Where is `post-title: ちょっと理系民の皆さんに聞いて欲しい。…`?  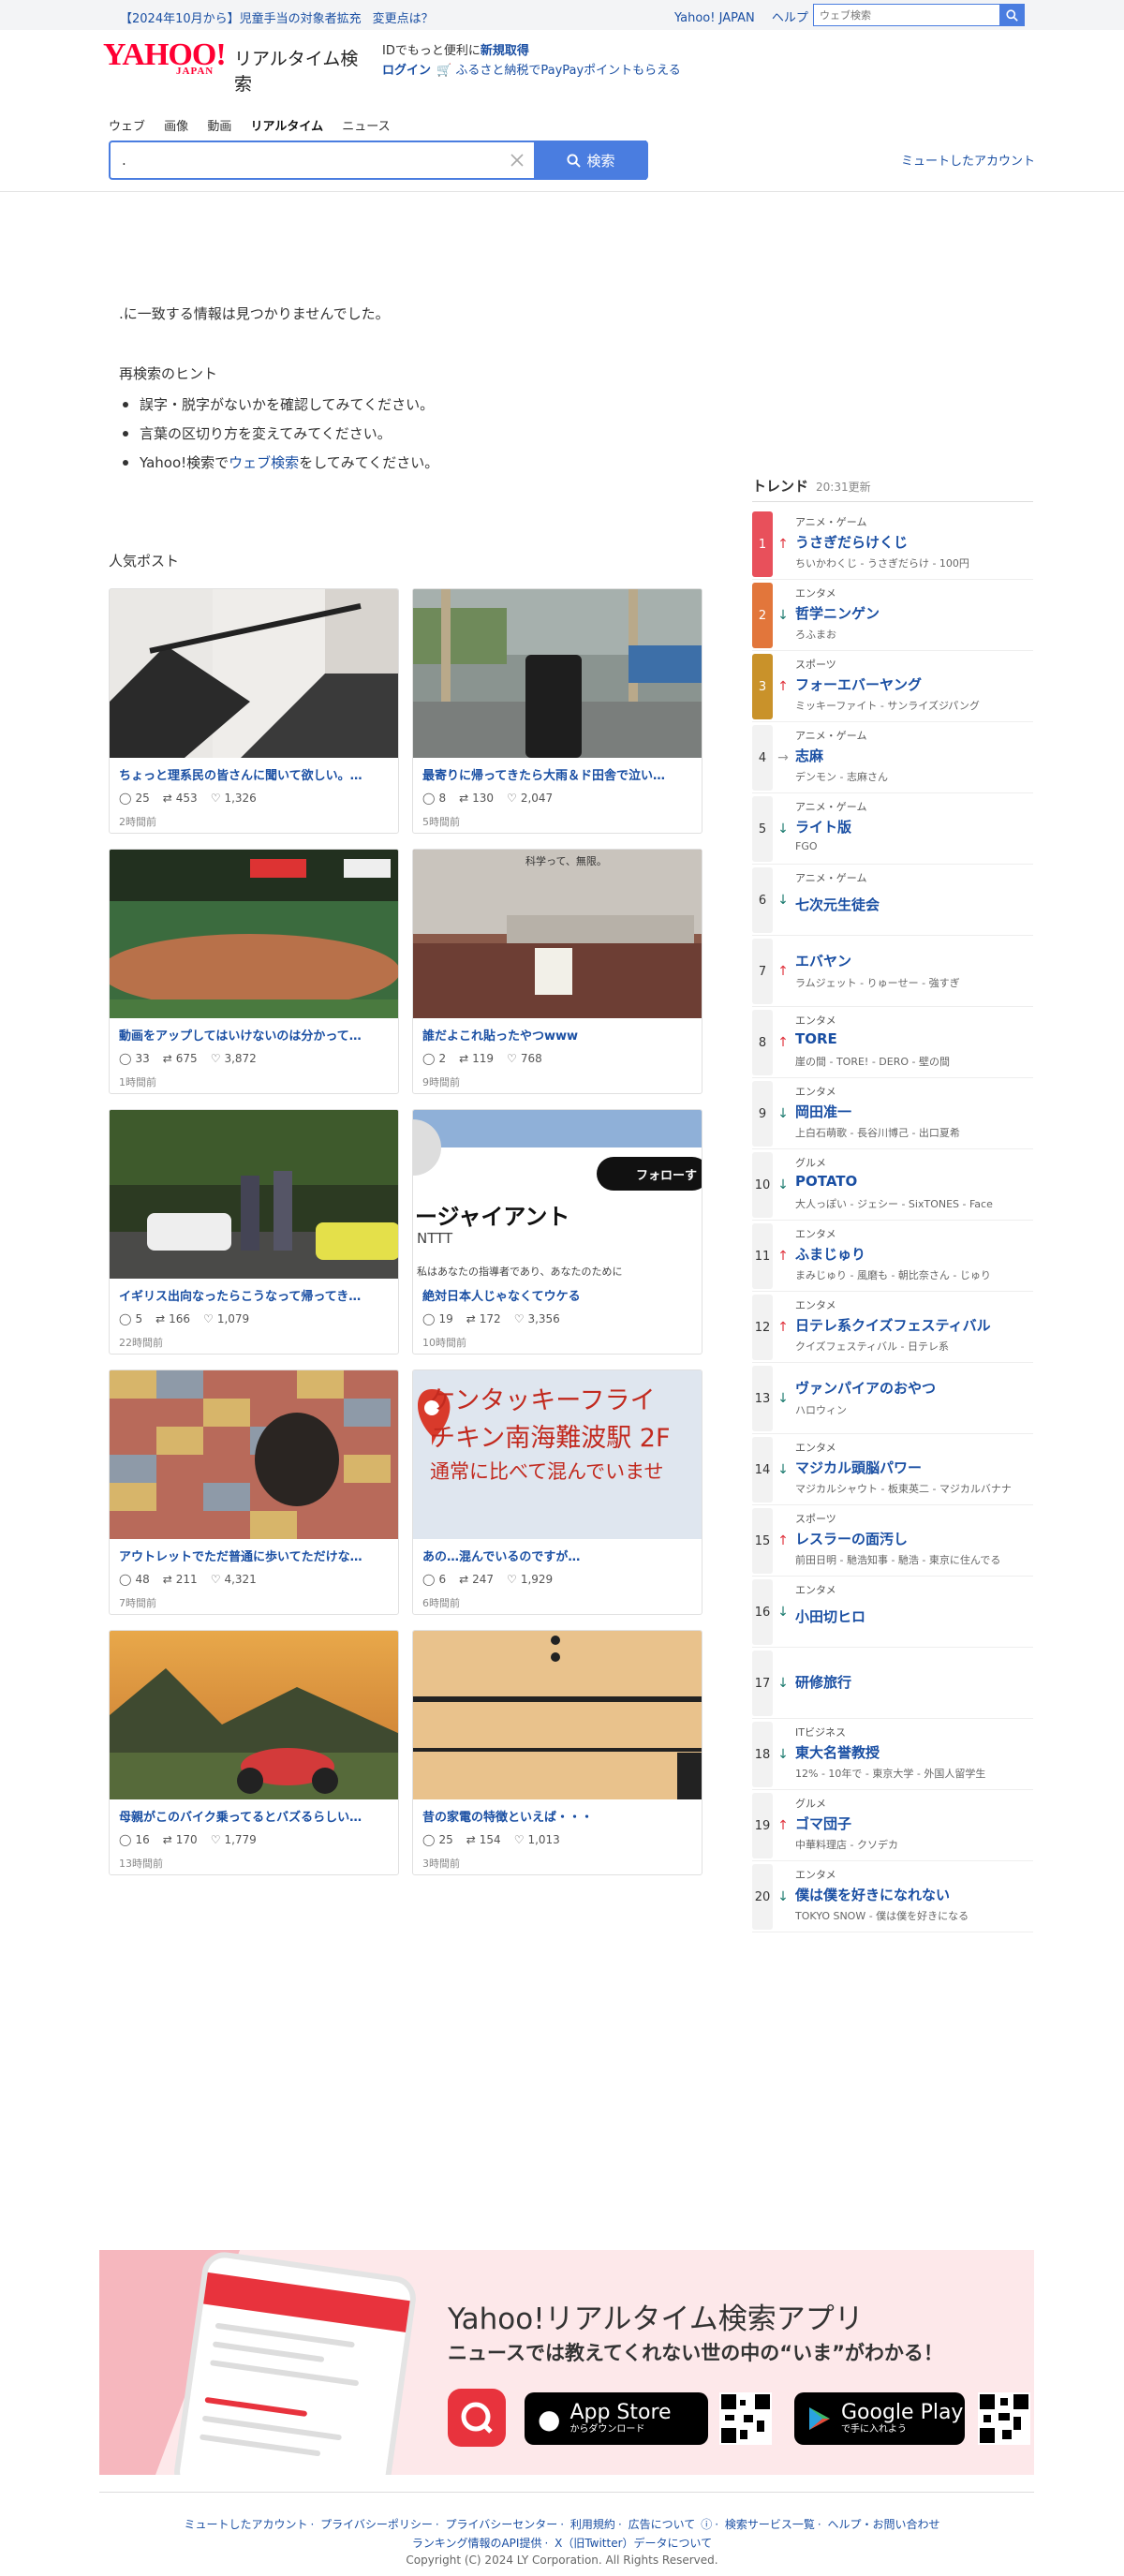
post-title: ちょっと理系民の皆さんに聞いて欲しい。… is located at coordinates (255, 774).